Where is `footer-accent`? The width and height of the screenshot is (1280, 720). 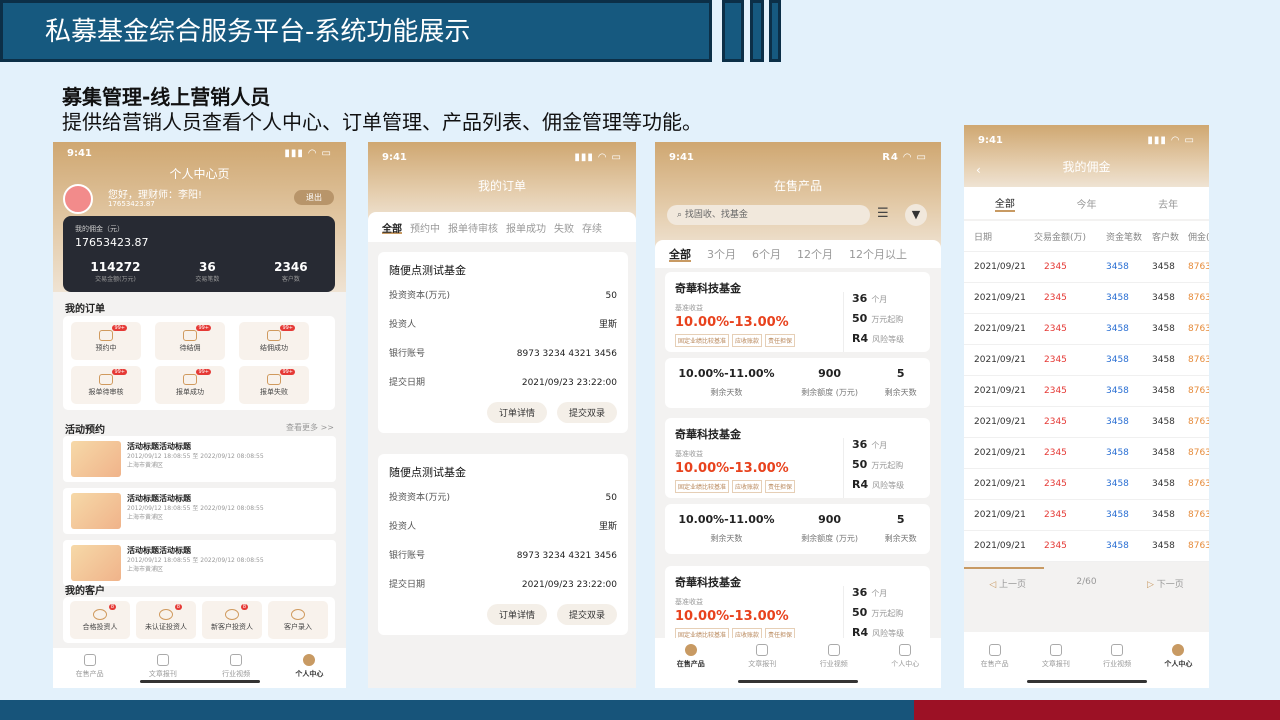 footer-accent is located at coordinates (1097, 710).